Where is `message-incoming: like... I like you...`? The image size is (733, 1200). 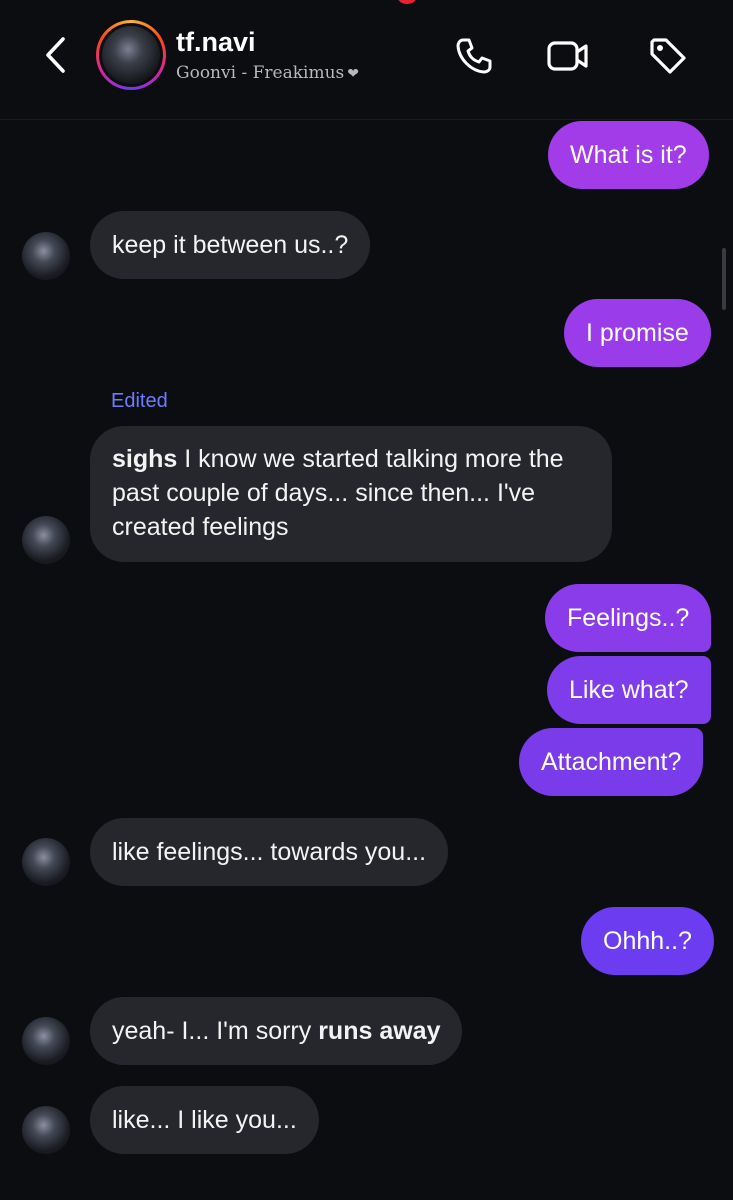 message-incoming: like... I like you... is located at coordinates (204, 1120).